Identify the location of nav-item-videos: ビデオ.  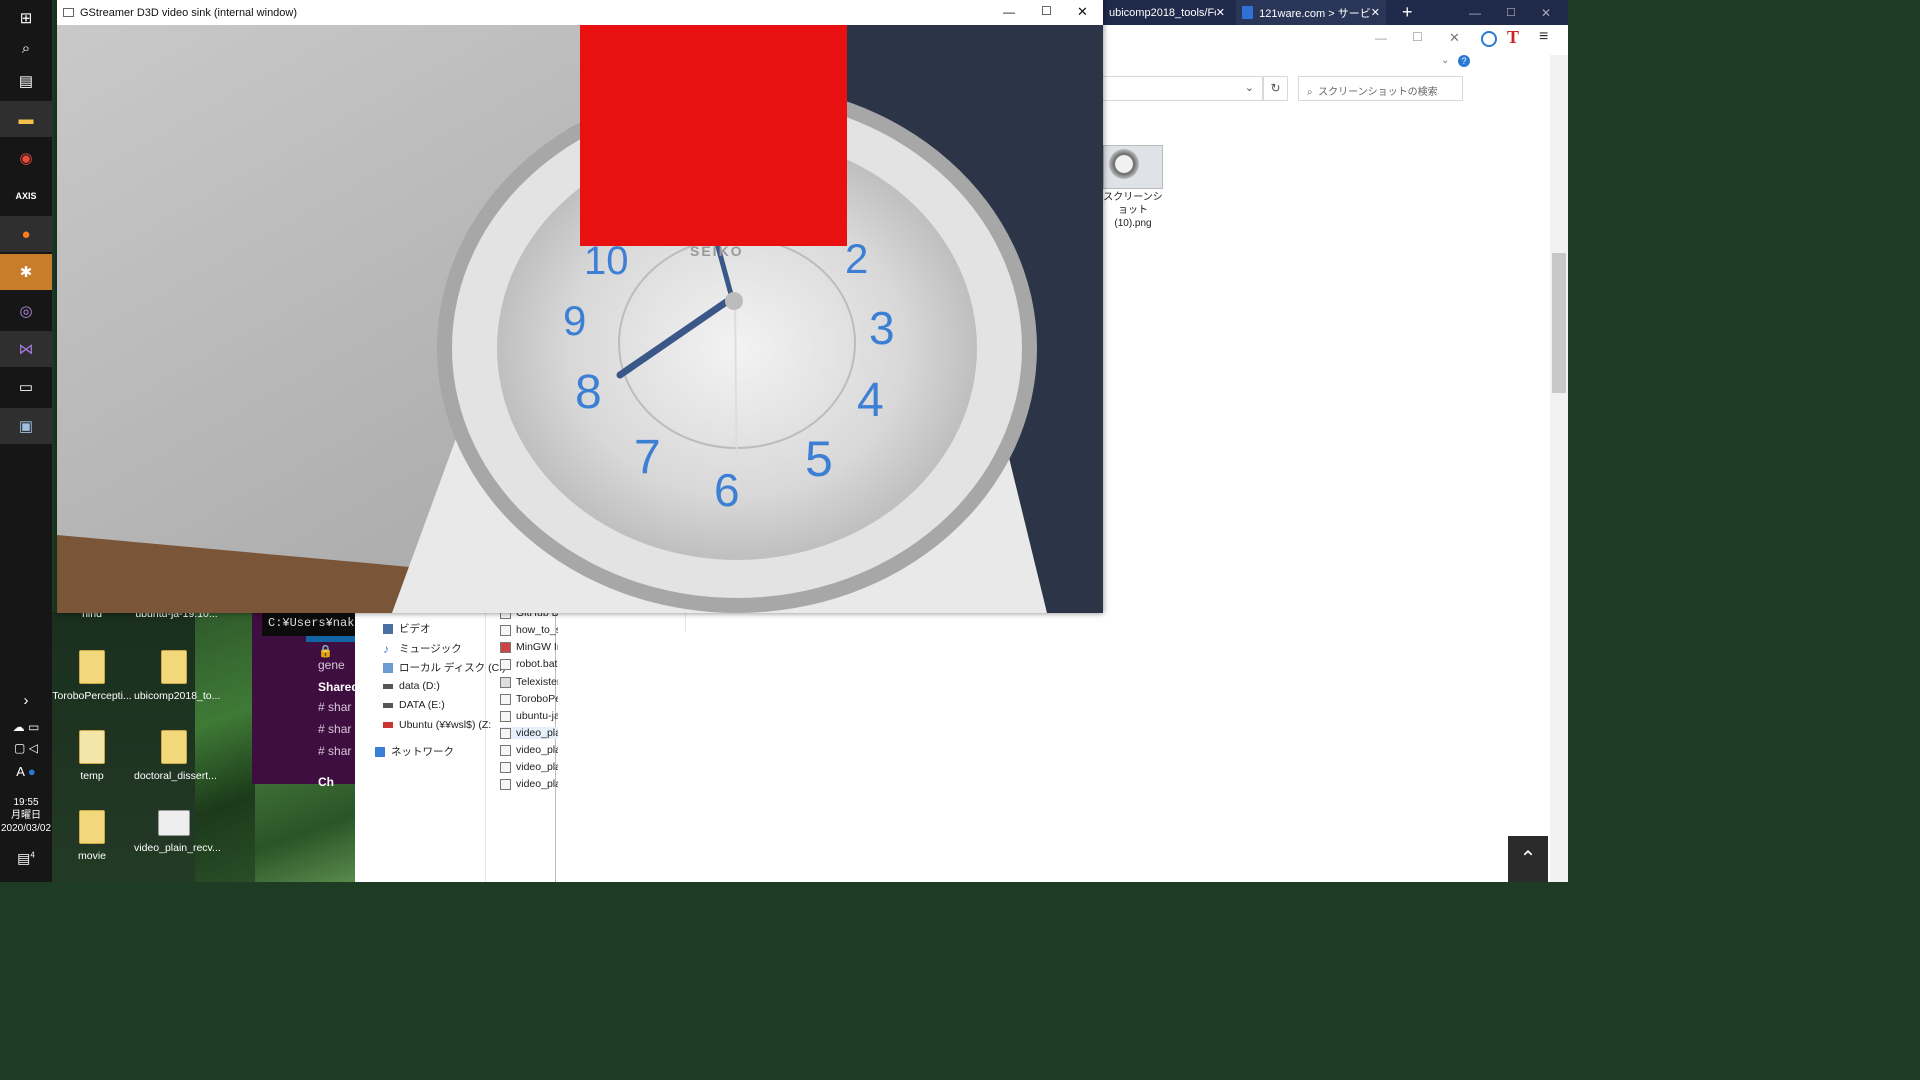
(407, 628).